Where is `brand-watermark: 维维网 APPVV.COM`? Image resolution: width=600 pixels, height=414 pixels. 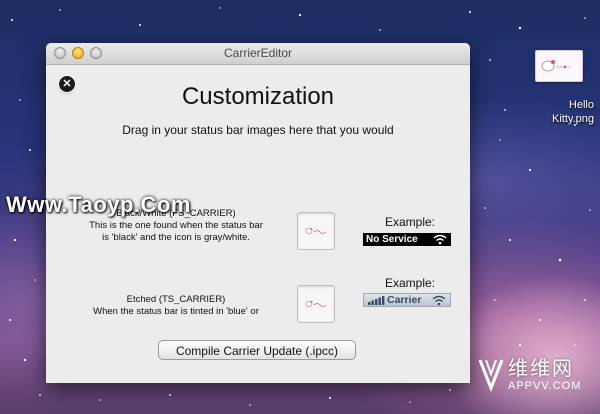 brand-watermark: 维维网 APPVV.COM is located at coordinates (534, 376).